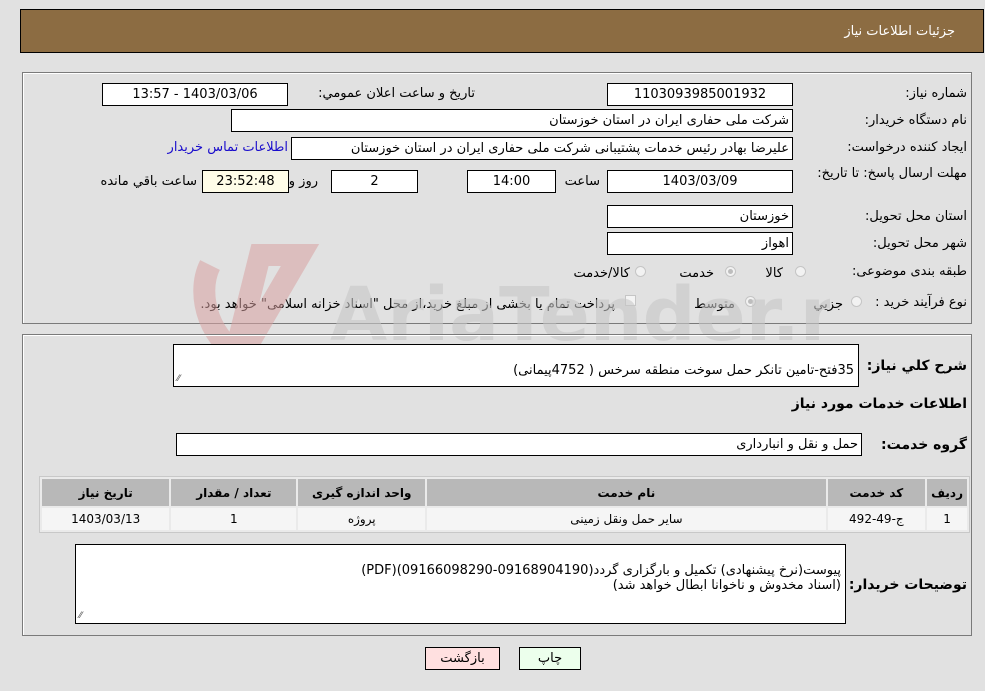 The height and width of the screenshot is (691, 985). What do you see at coordinates (630, 300) in the screenshot?
I see `treasury-checkbox` at bounding box center [630, 300].